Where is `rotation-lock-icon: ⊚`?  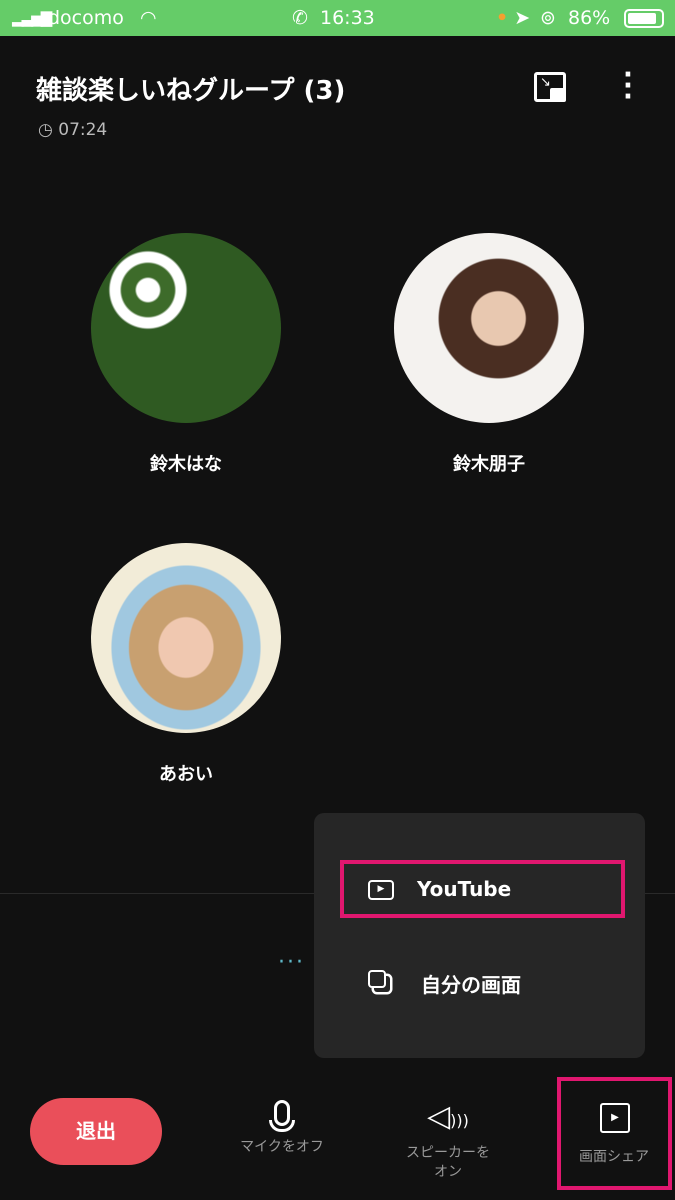
rotation-lock-icon: ⊚ is located at coordinates (548, 18).